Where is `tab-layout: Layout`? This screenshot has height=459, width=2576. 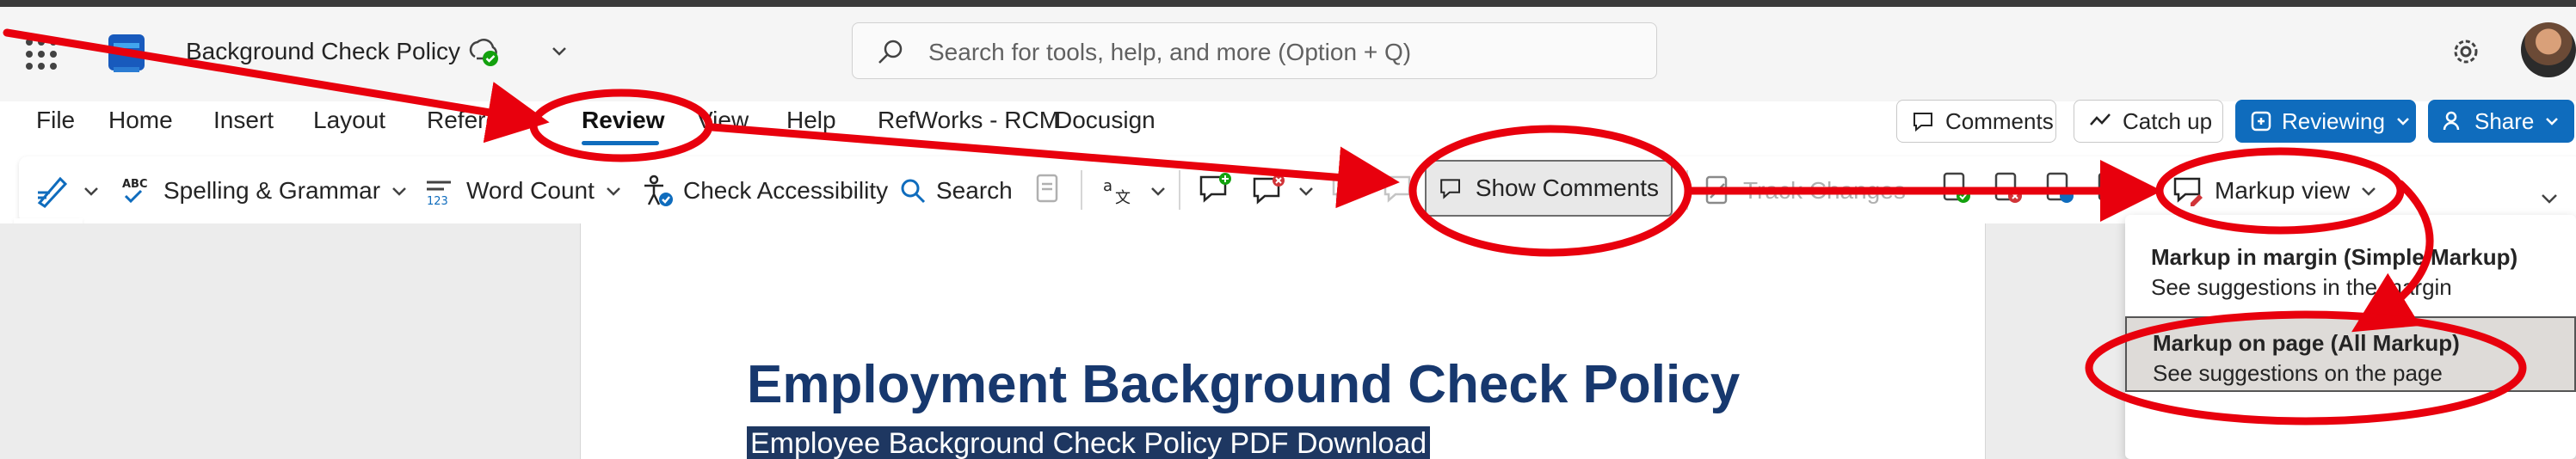 tab-layout: Layout is located at coordinates (349, 121).